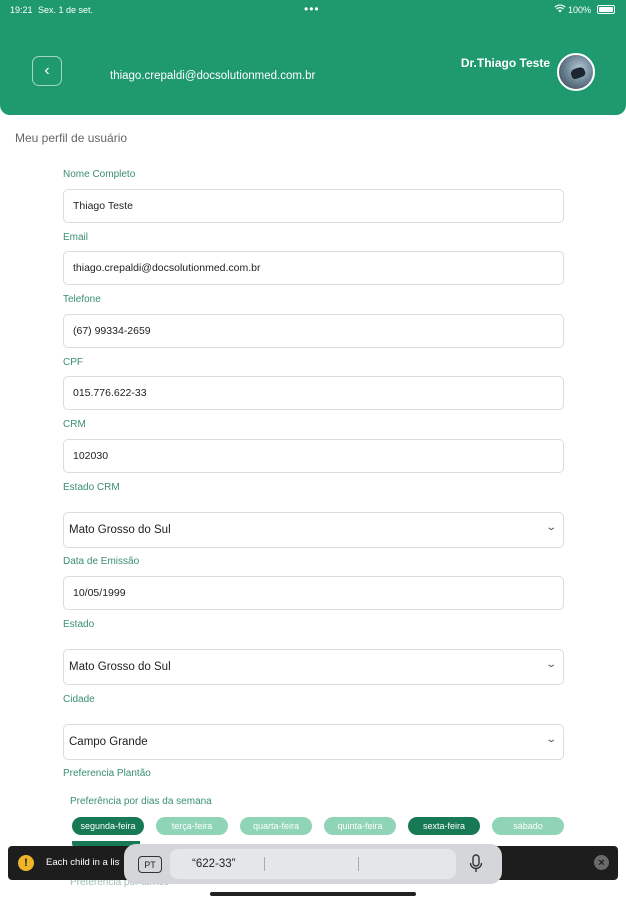  Describe the element at coordinates (74, 424) in the screenshot. I see `crm-label: CRM` at that location.